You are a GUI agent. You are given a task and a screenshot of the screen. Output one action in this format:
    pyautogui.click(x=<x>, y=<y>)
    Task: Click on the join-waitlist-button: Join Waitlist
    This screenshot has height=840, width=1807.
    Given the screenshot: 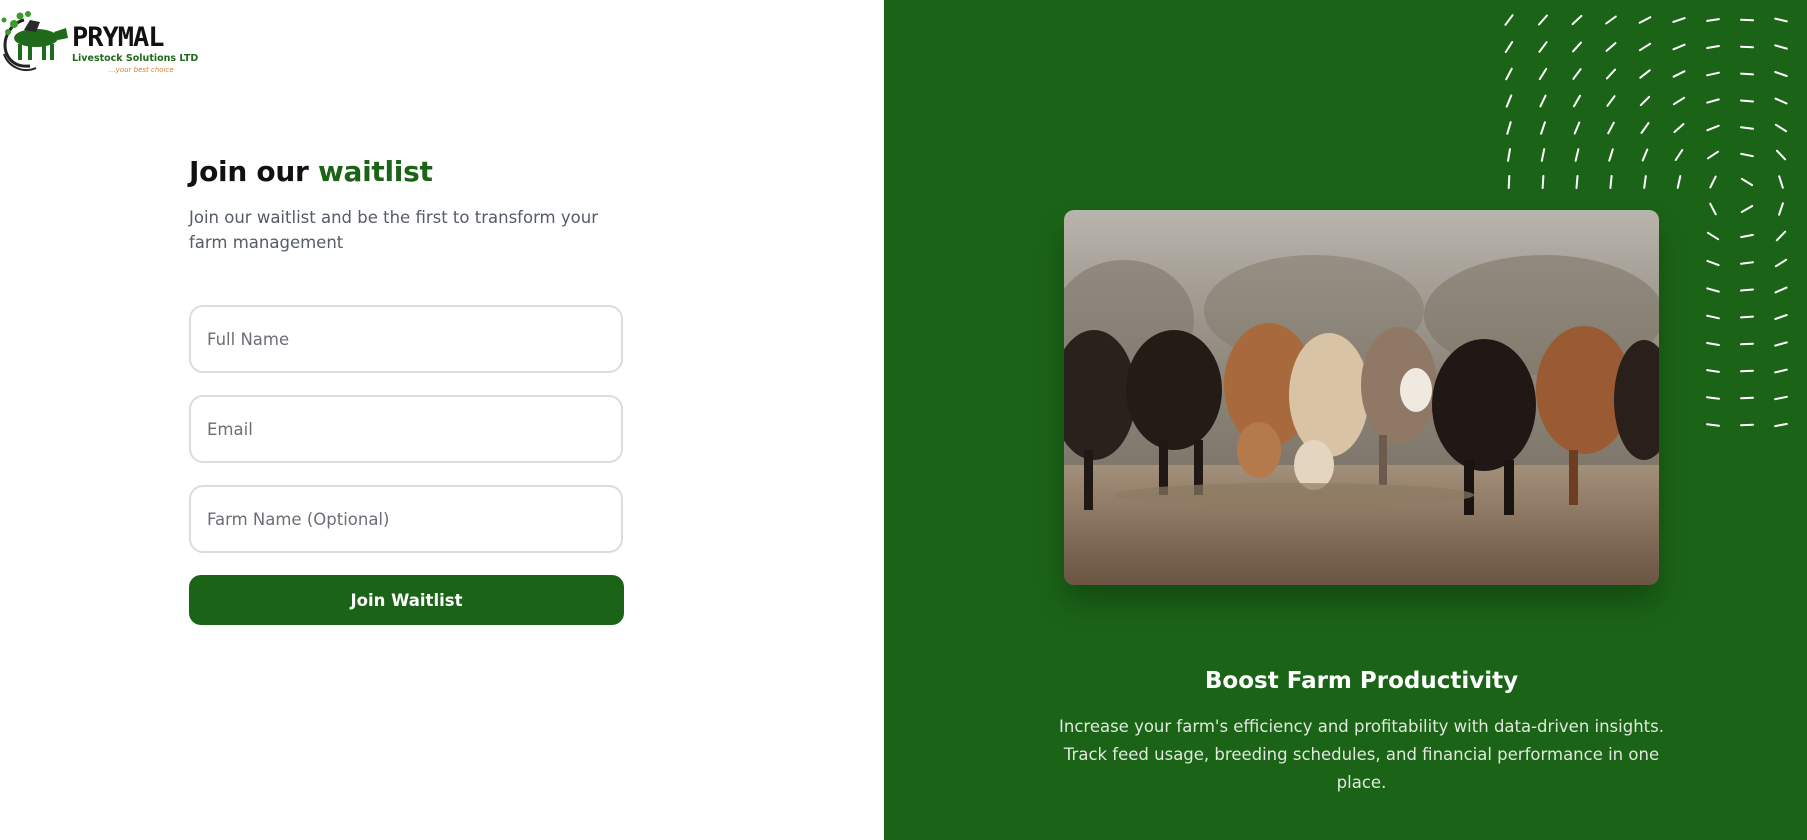 What is the action you would take?
    pyautogui.click(x=406, y=600)
    